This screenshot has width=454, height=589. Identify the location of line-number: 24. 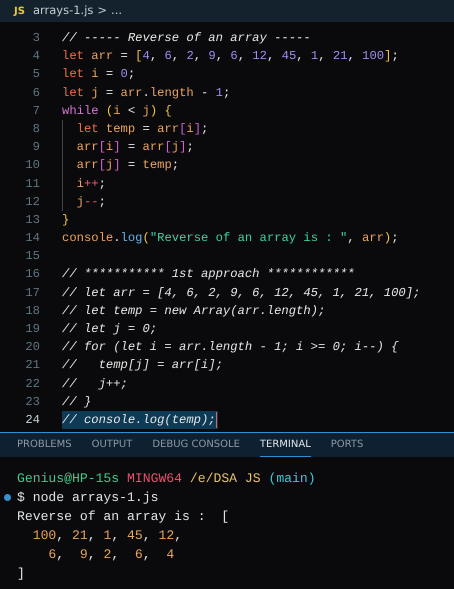
(32, 420).